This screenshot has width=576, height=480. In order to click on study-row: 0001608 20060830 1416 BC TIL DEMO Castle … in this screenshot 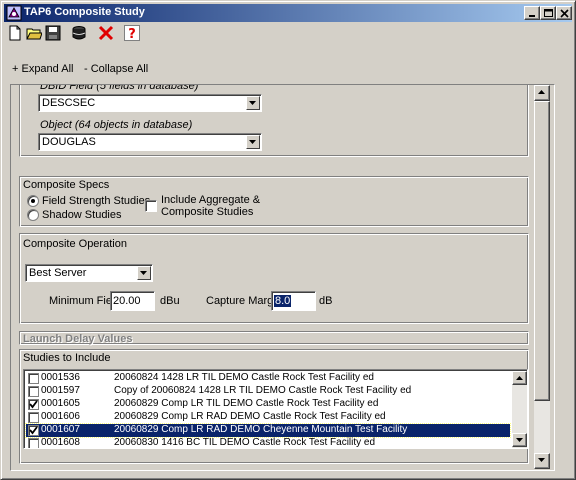, I will do `click(268, 442)`.